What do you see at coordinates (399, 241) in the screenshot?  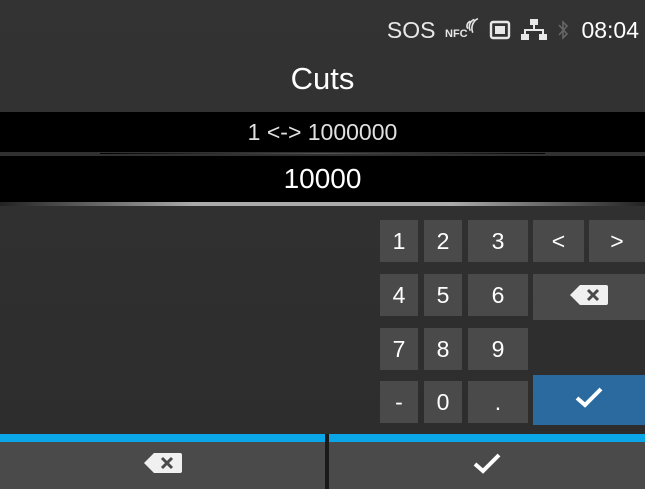 I see `key-1: 1` at bounding box center [399, 241].